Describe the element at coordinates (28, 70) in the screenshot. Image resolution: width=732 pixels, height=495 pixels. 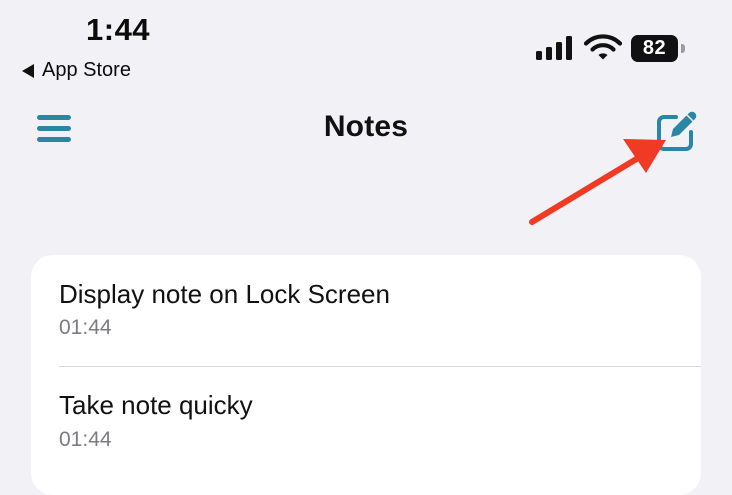
I see `back-triangle-icon` at that location.